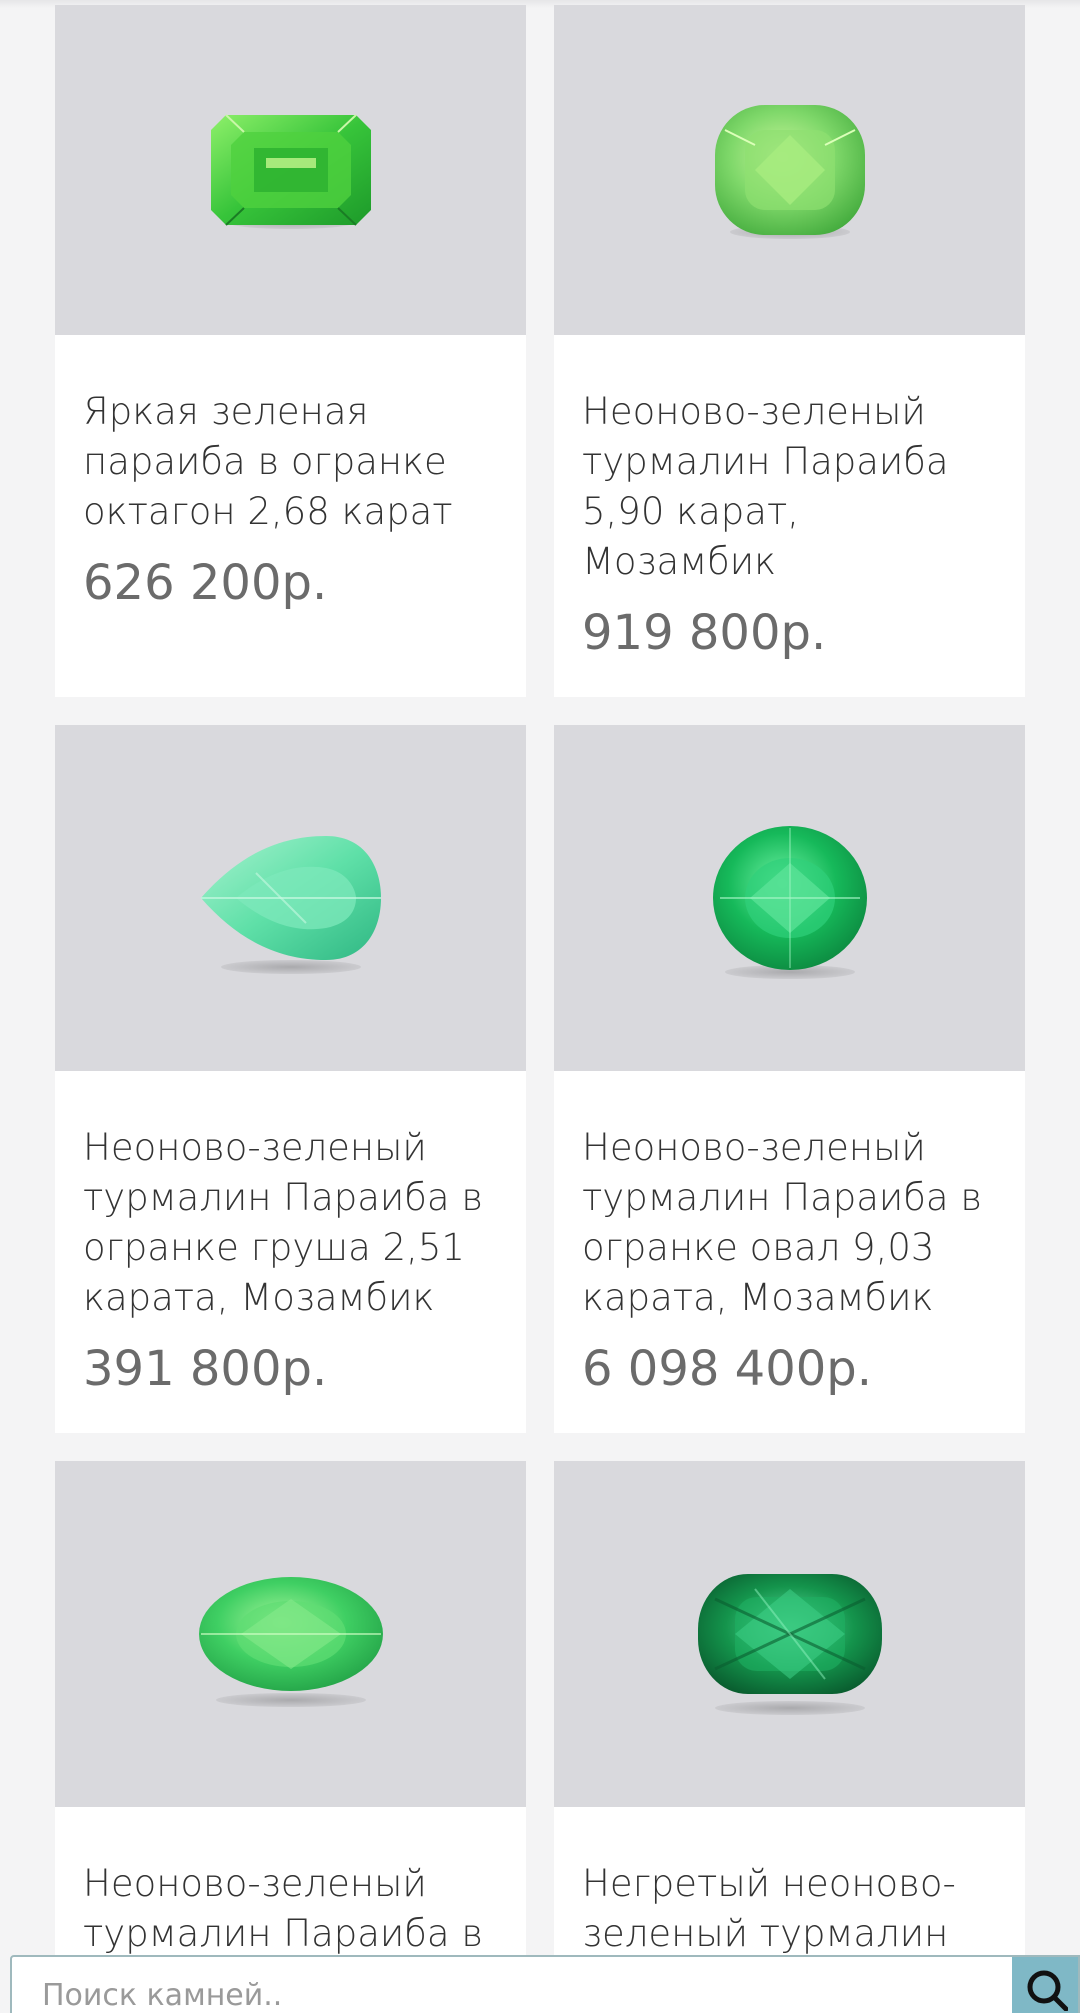  I want to click on search-icon, so click(1047, 1990).